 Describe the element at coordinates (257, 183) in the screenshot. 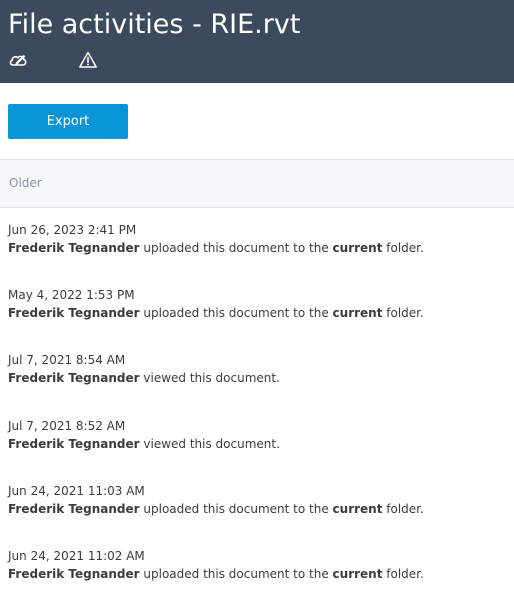

I see `section-header-older: Older` at that location.